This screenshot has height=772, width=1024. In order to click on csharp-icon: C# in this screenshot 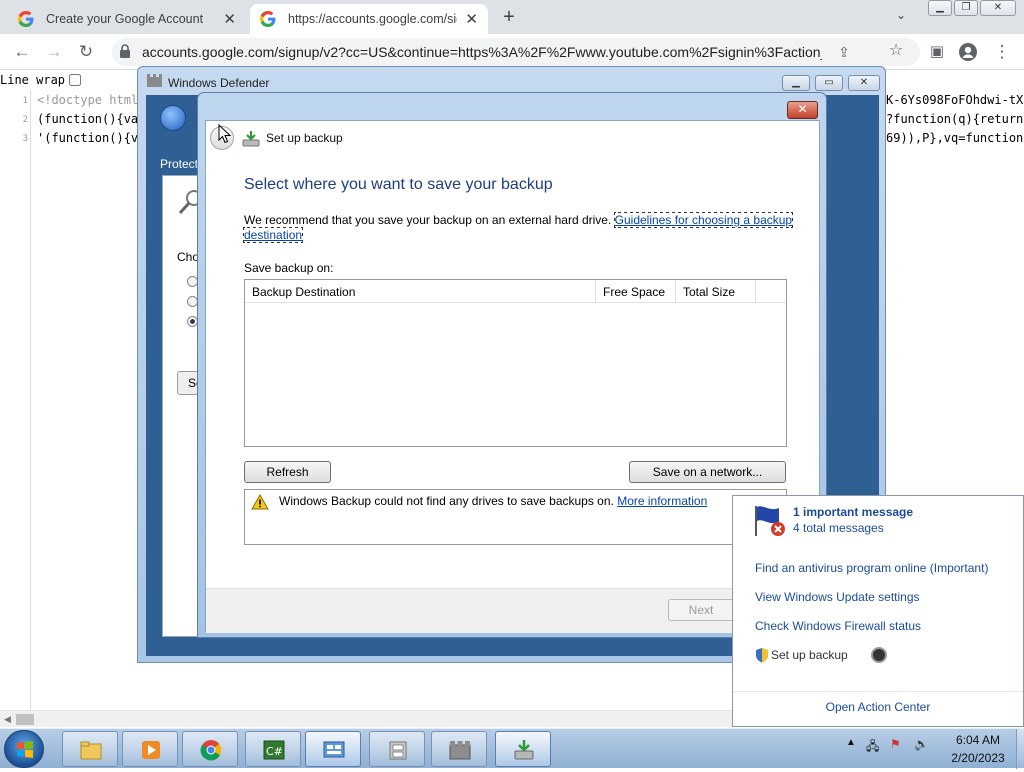, I will do `click(274, 750)`.